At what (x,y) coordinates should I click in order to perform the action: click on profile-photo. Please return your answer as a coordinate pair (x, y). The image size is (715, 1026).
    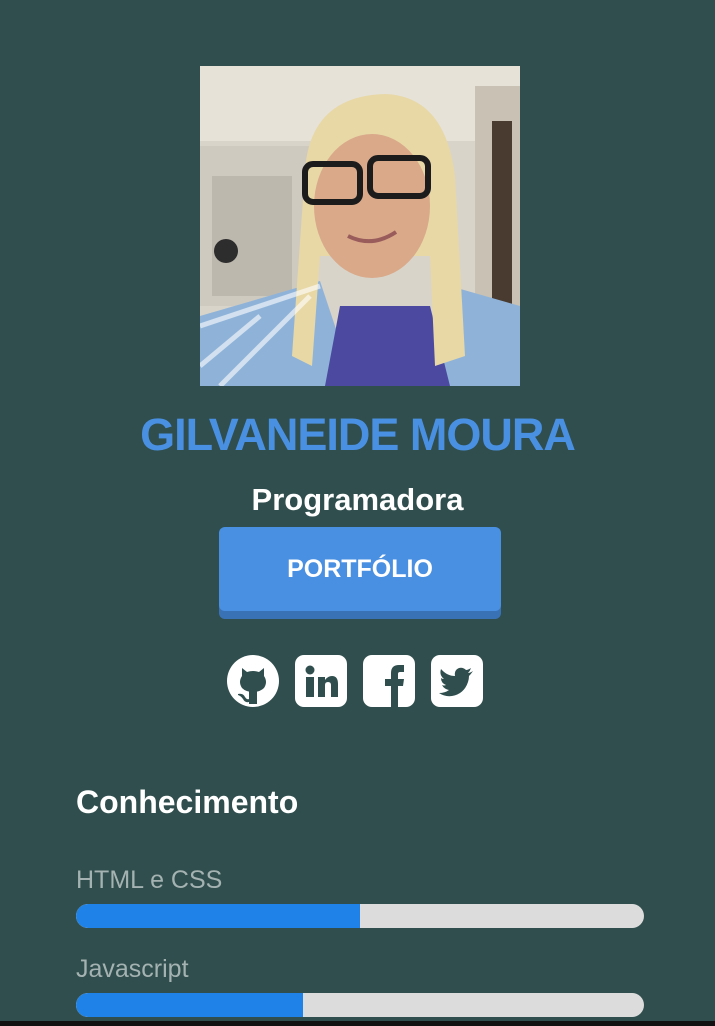
    Looking at the image, I should click on (360, 226).